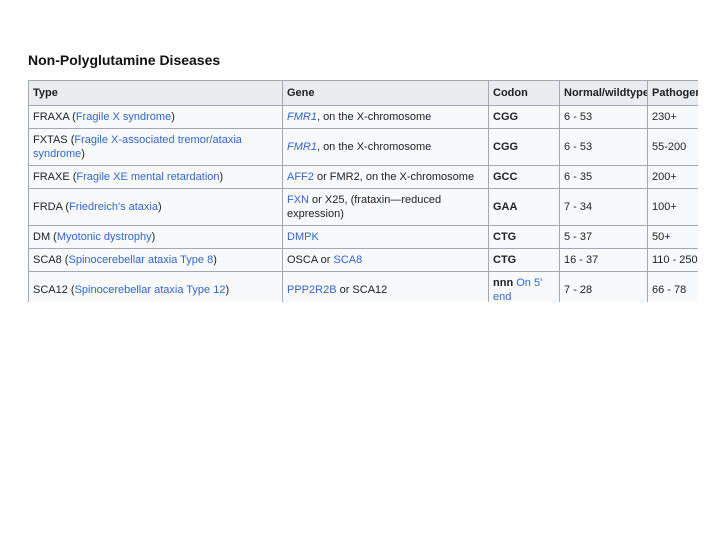  Describe the element at coordinates (42, 237) in the screenshot. I see `type-abbr: DM` at that location.